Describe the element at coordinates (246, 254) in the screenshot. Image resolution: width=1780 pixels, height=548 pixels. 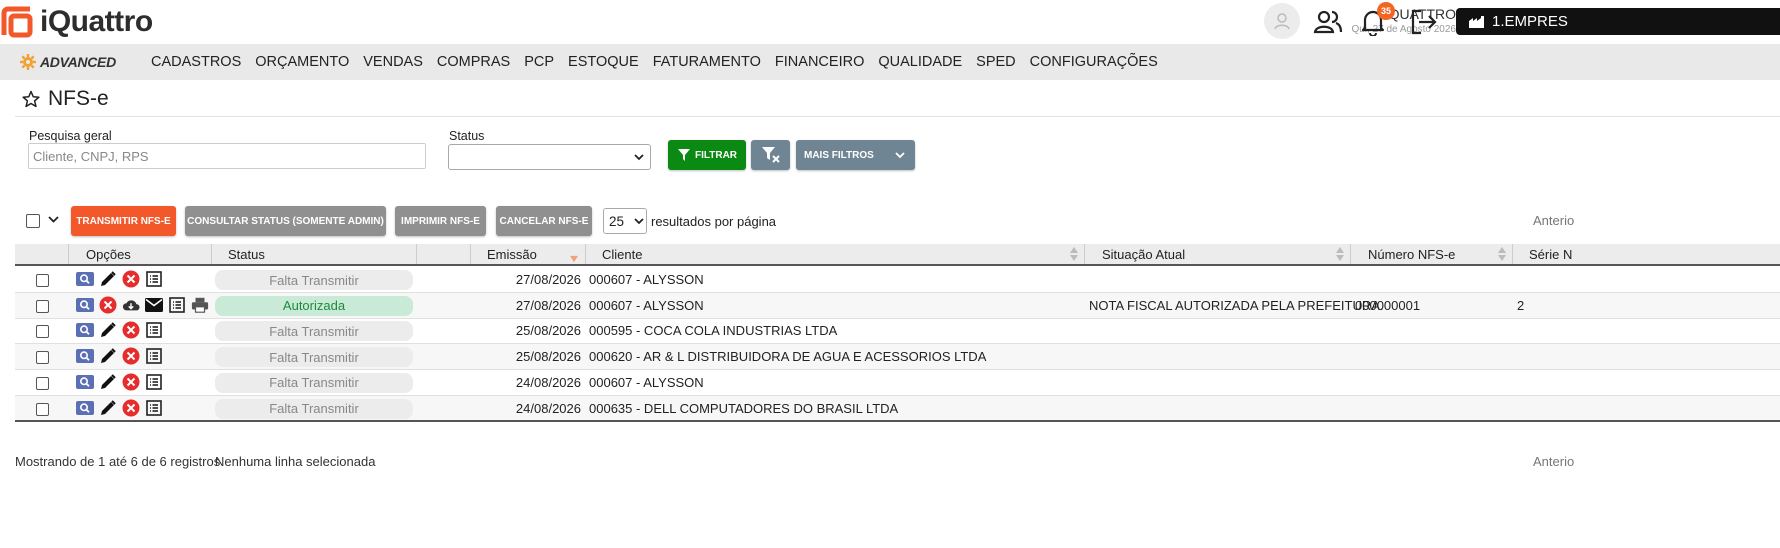
I see `column-header-status: Status` at that location.